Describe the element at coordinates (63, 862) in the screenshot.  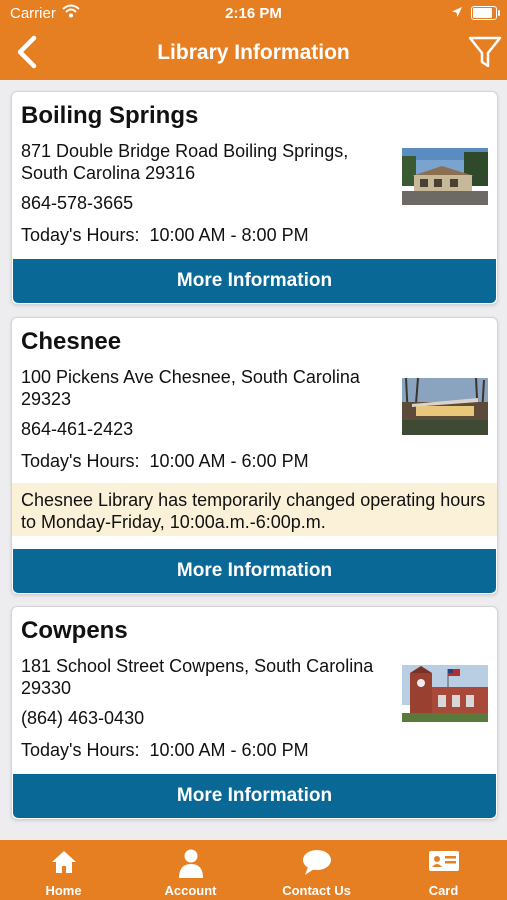
I see `home-icon` at that location.